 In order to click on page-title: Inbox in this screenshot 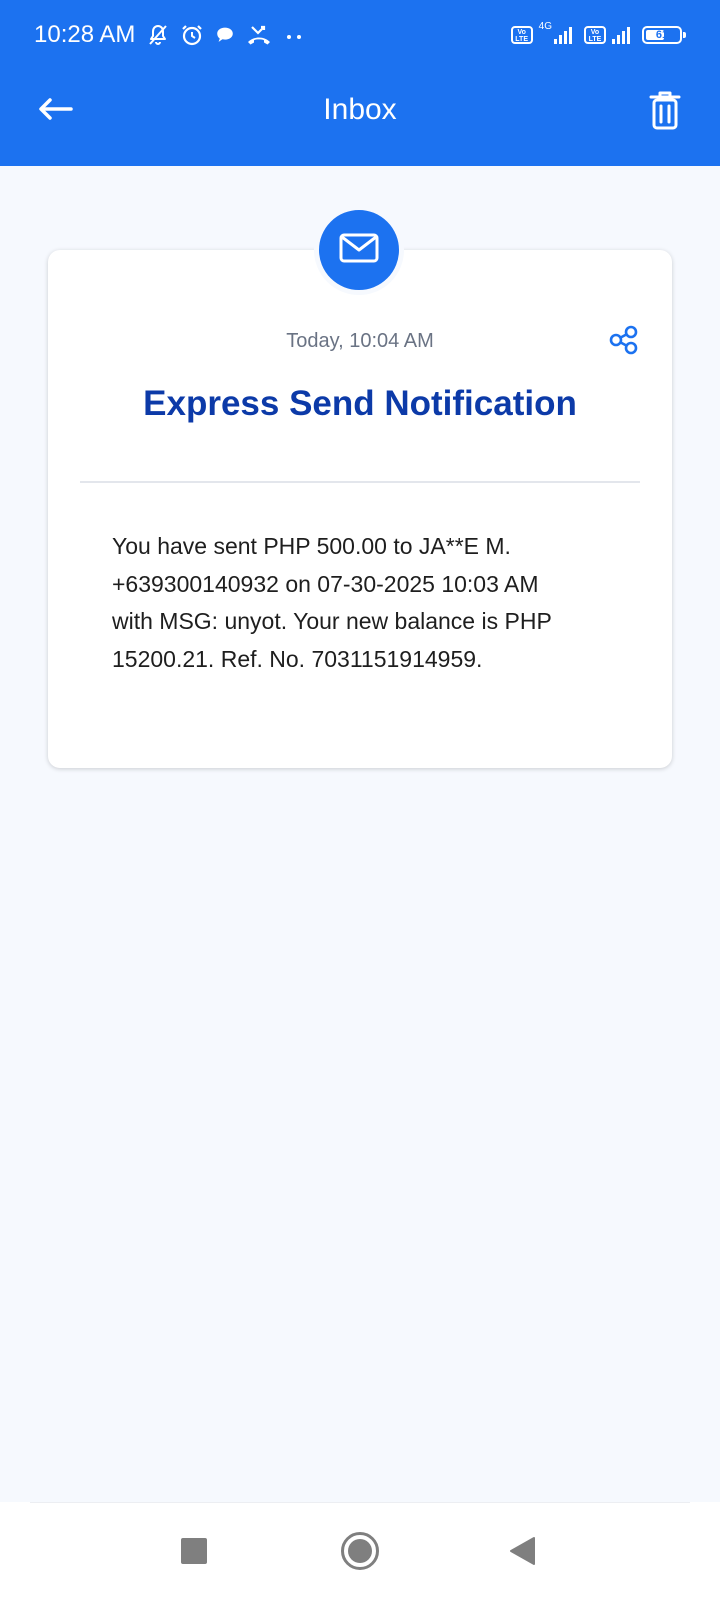, I will do `click(360, 109)`.